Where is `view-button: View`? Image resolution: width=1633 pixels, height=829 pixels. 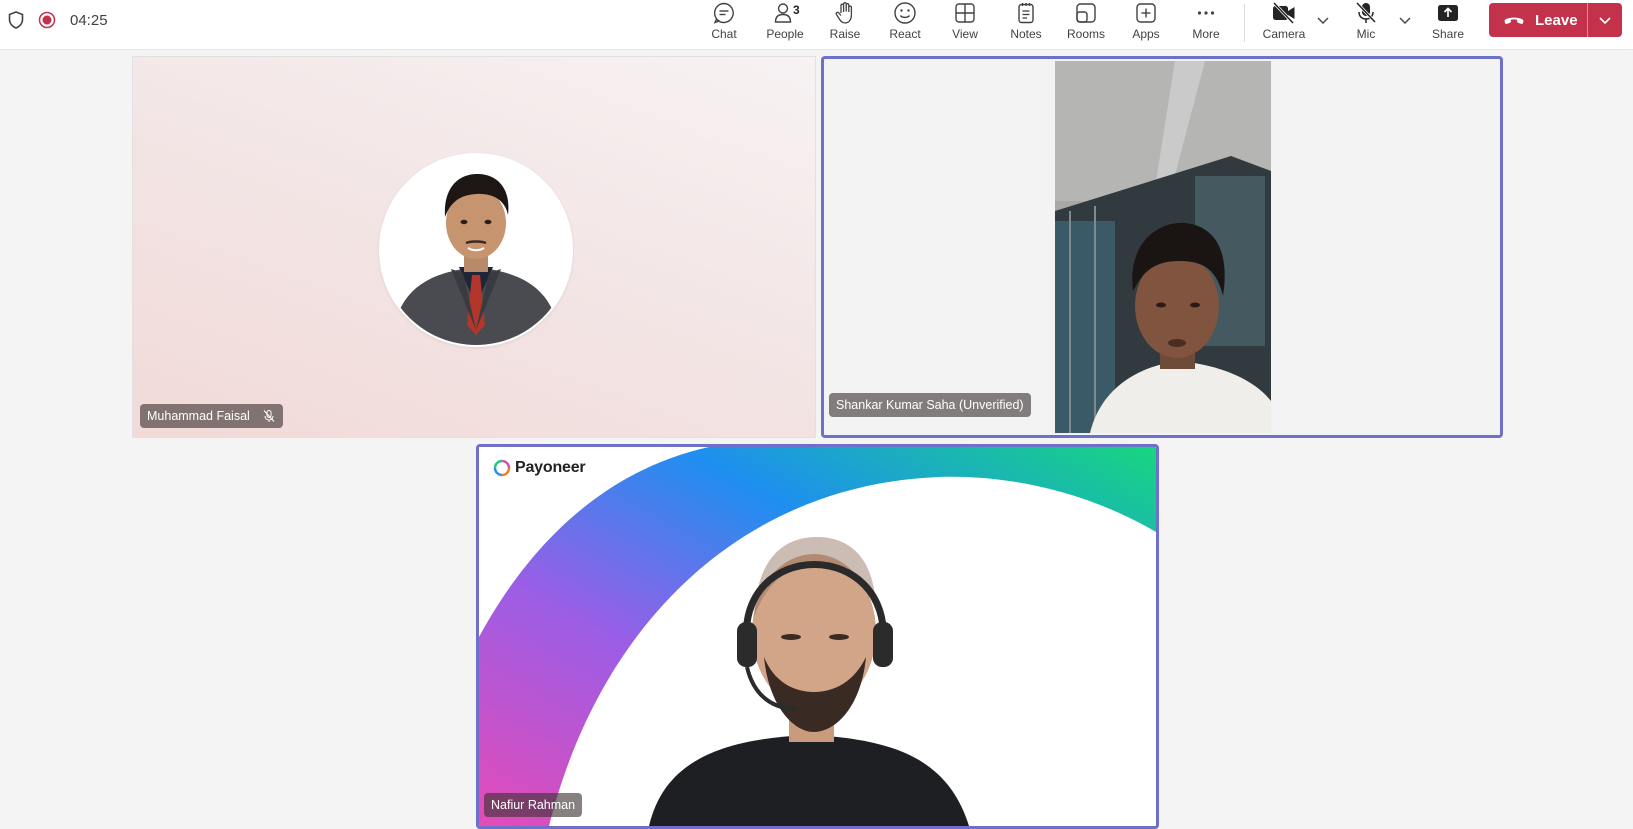
view-button: View is located at coordinates (965, 24).